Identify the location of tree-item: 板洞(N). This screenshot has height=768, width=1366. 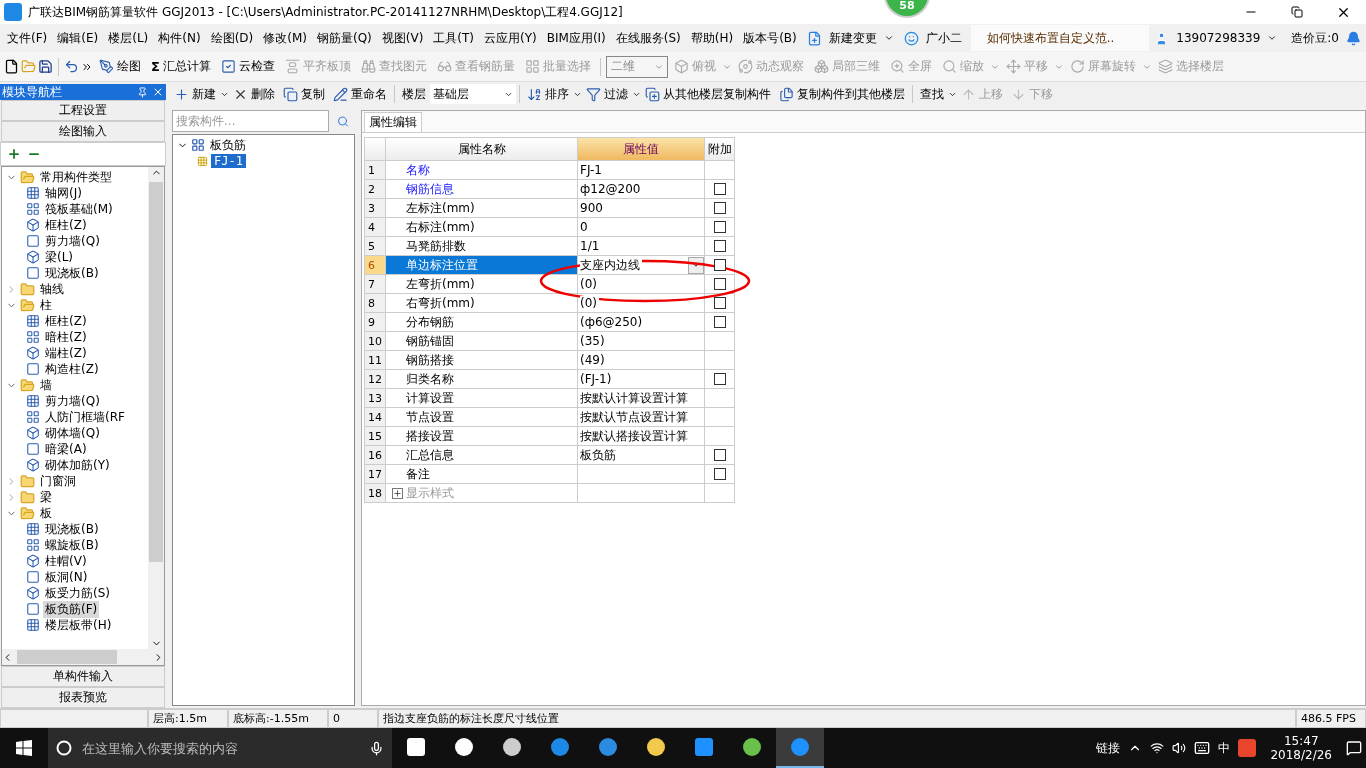
(66, 577).